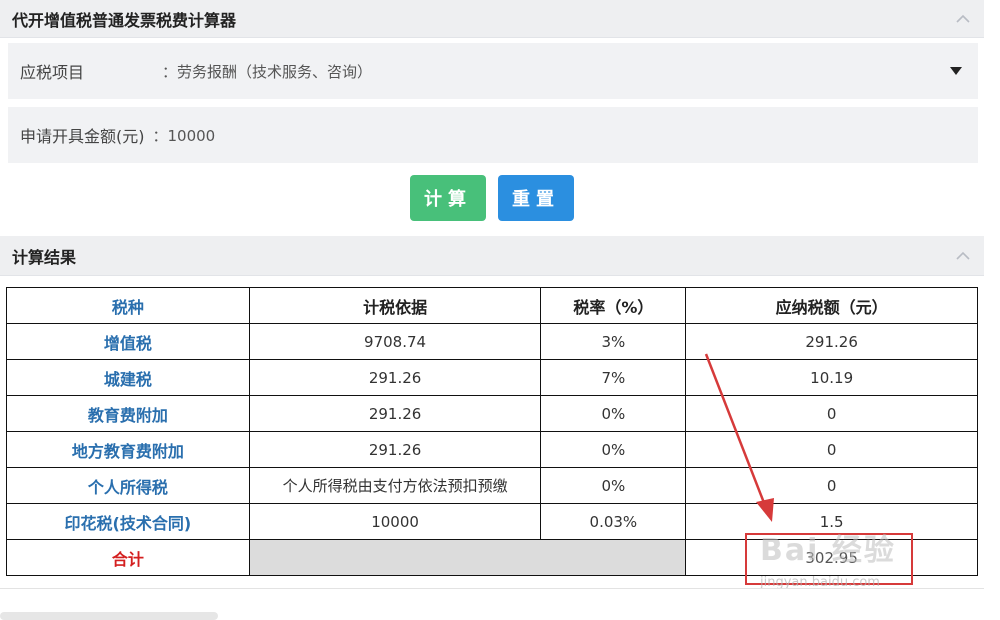  Describe the element at coordinates (128, 557) in the screenshot. I see `total-label: 合计` at that location.